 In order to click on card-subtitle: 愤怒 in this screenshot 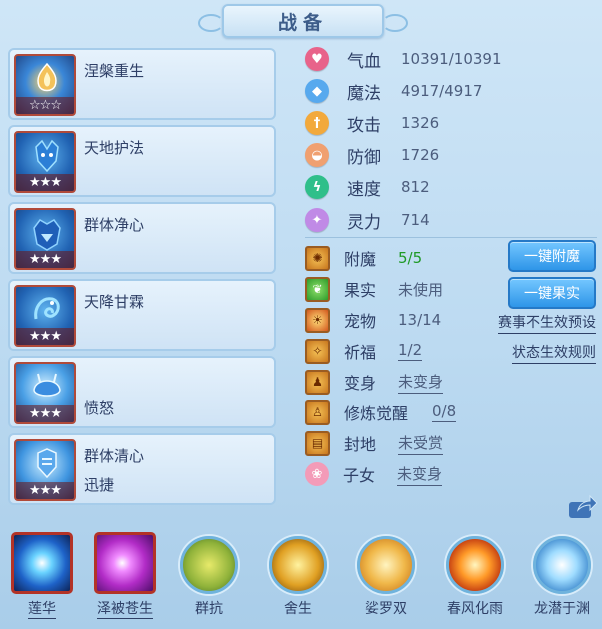, I will do `click(99, 408)`.